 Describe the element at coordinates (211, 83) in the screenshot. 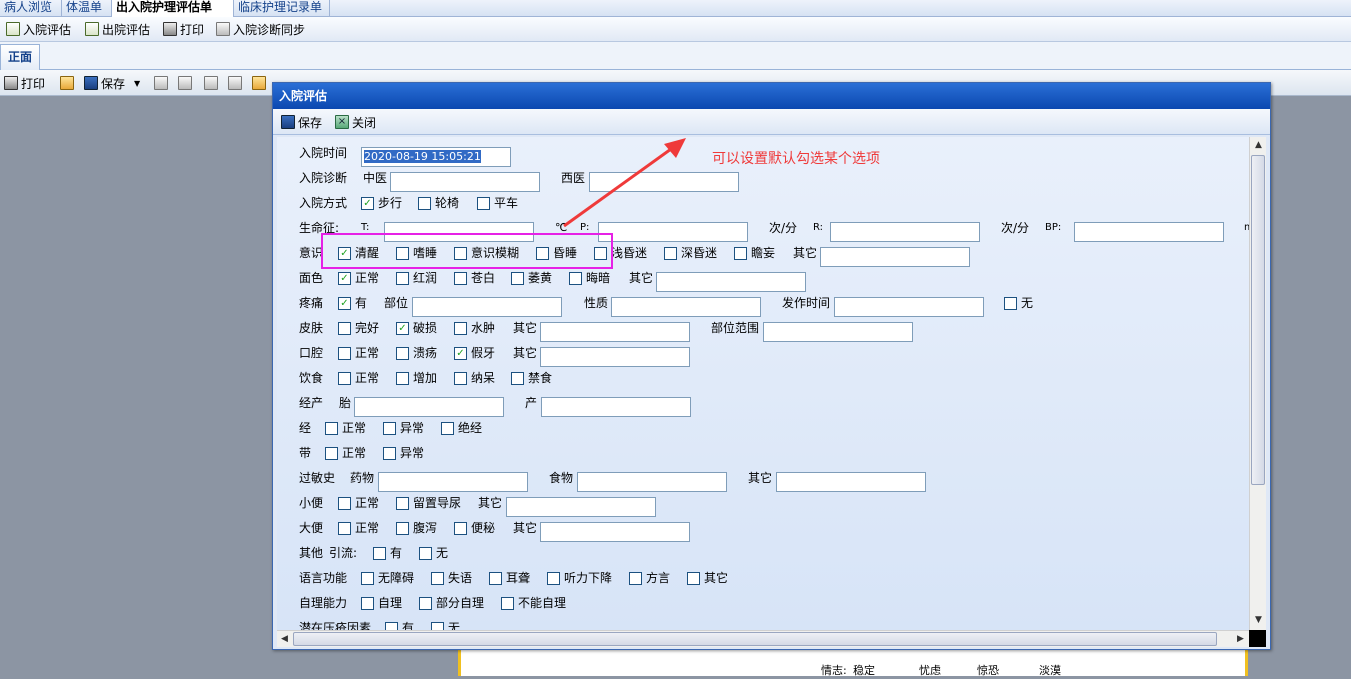

I see `view-button` at that location.